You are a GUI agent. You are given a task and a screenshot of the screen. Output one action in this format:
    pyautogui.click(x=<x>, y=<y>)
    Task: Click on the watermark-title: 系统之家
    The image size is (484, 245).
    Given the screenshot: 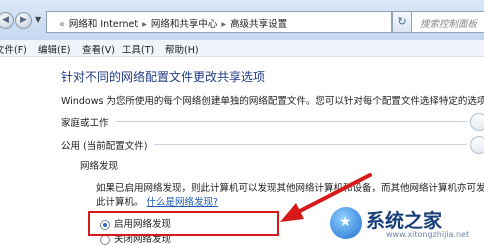 What is the action you would take?
    pyautogui.click(x=404, y=221)
    